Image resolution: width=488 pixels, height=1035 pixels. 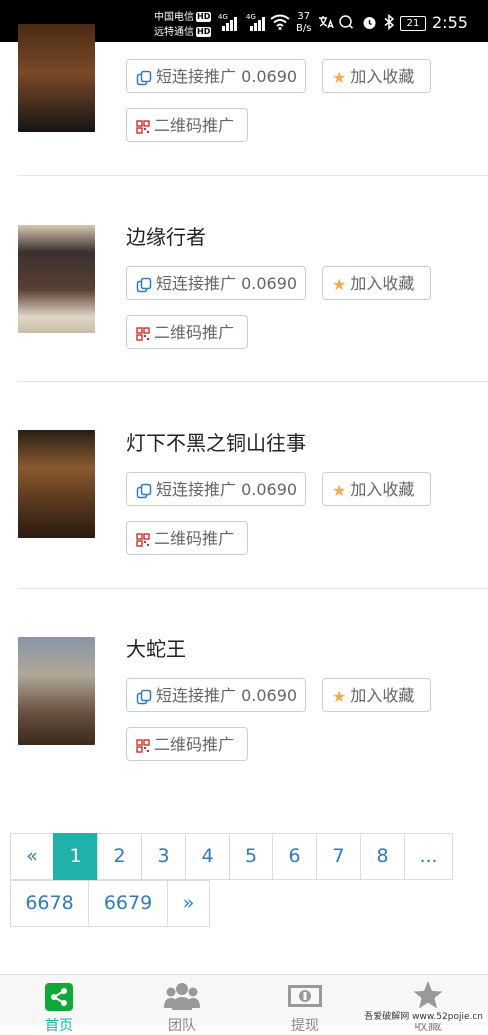 What do you see at coordinates (280, 22) in the screenshot?
I see `wifi-icon` at bounding box center [280, 22].